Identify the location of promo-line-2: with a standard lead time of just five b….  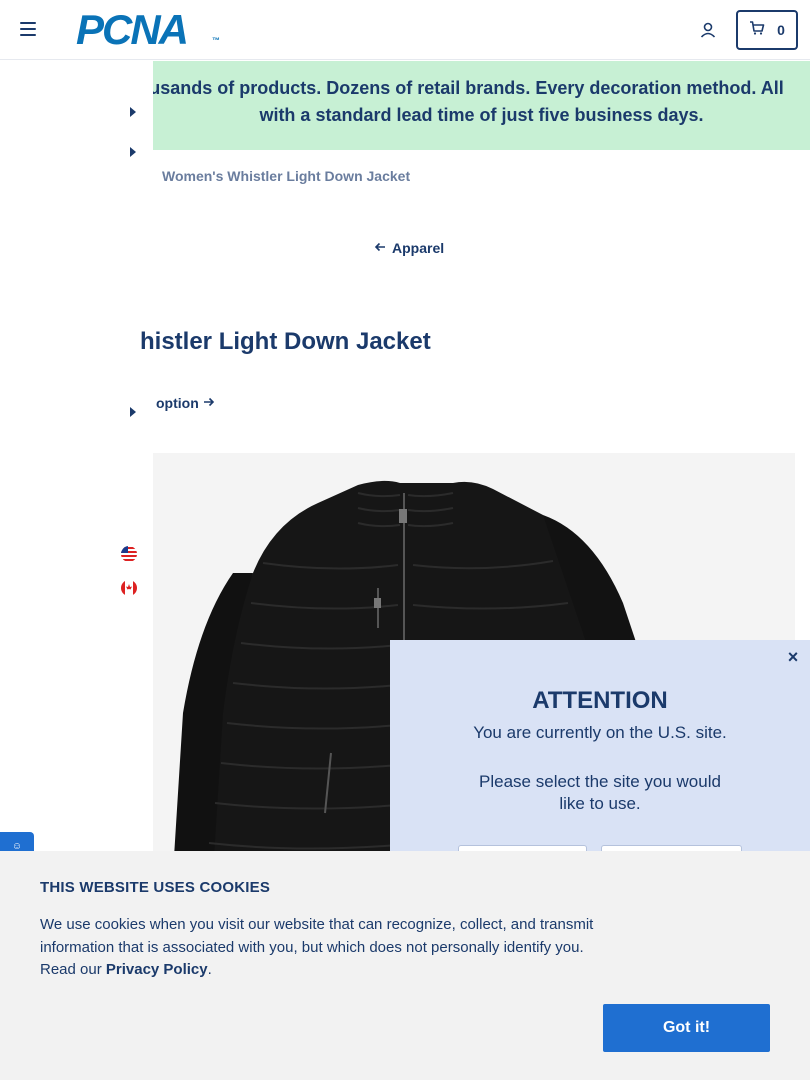
(481, 115).